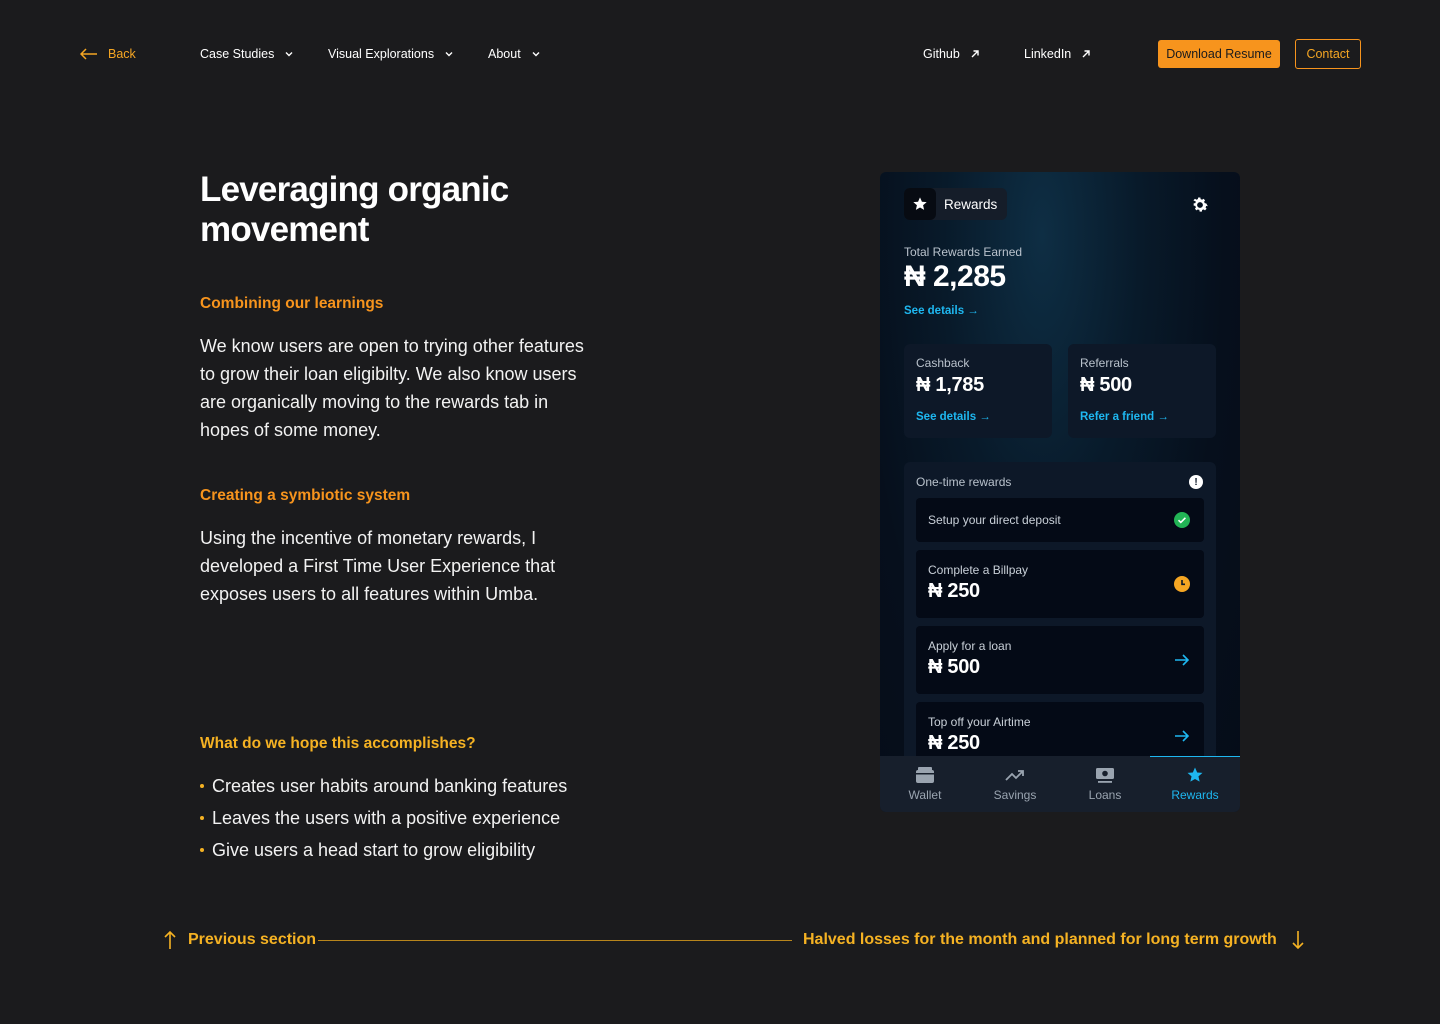 Image resolution: width=1440 pixels, height=1024 pixels. What do you see at coordinates (943, 363) in the screenshot?
I see `cashback-label: Cashback` at bounding box center [943, 363].